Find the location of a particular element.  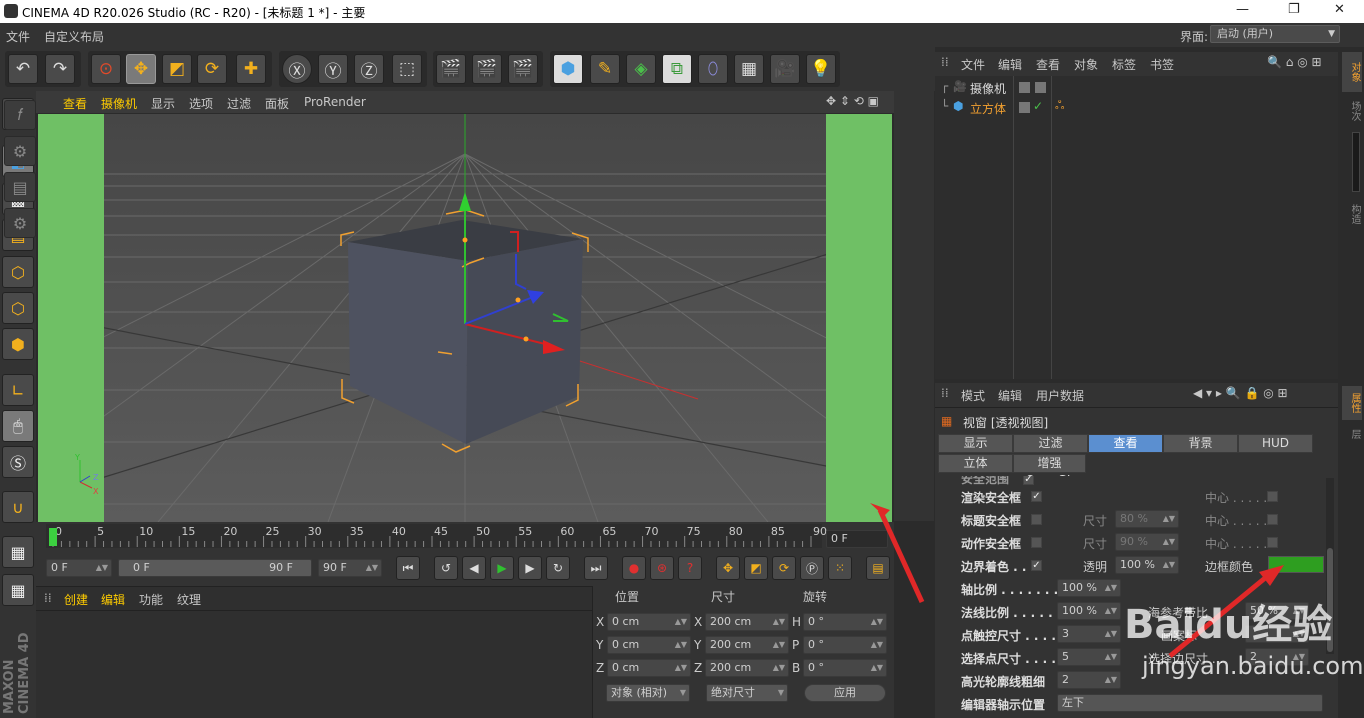

vp-menu-filter: 过滤 is located at coordinates (239, 103).